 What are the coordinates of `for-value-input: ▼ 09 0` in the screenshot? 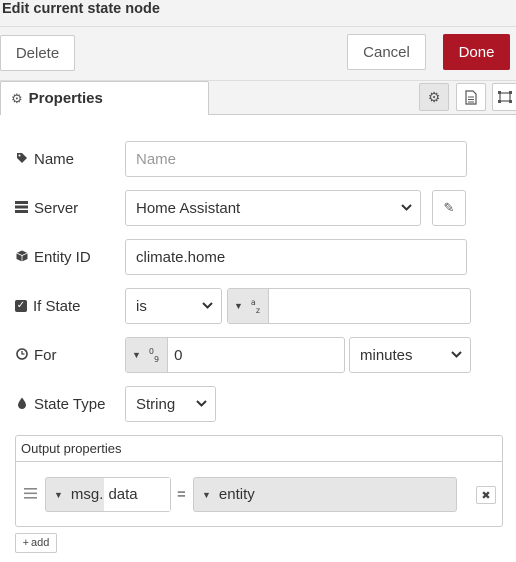 It's located at (235, 355).